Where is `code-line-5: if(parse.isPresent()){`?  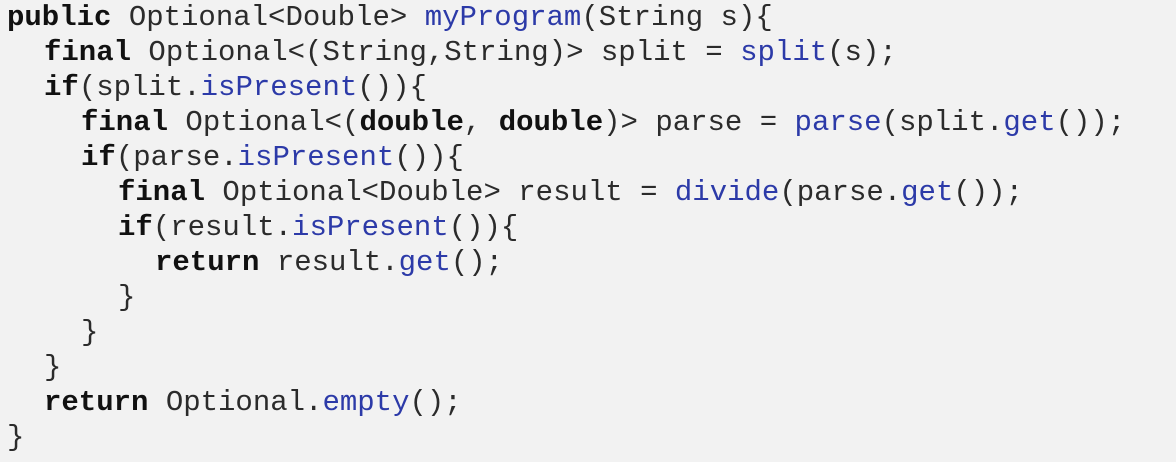 code-line-5: if(parse.isPresent()){ is located at coordinates (272, 157).